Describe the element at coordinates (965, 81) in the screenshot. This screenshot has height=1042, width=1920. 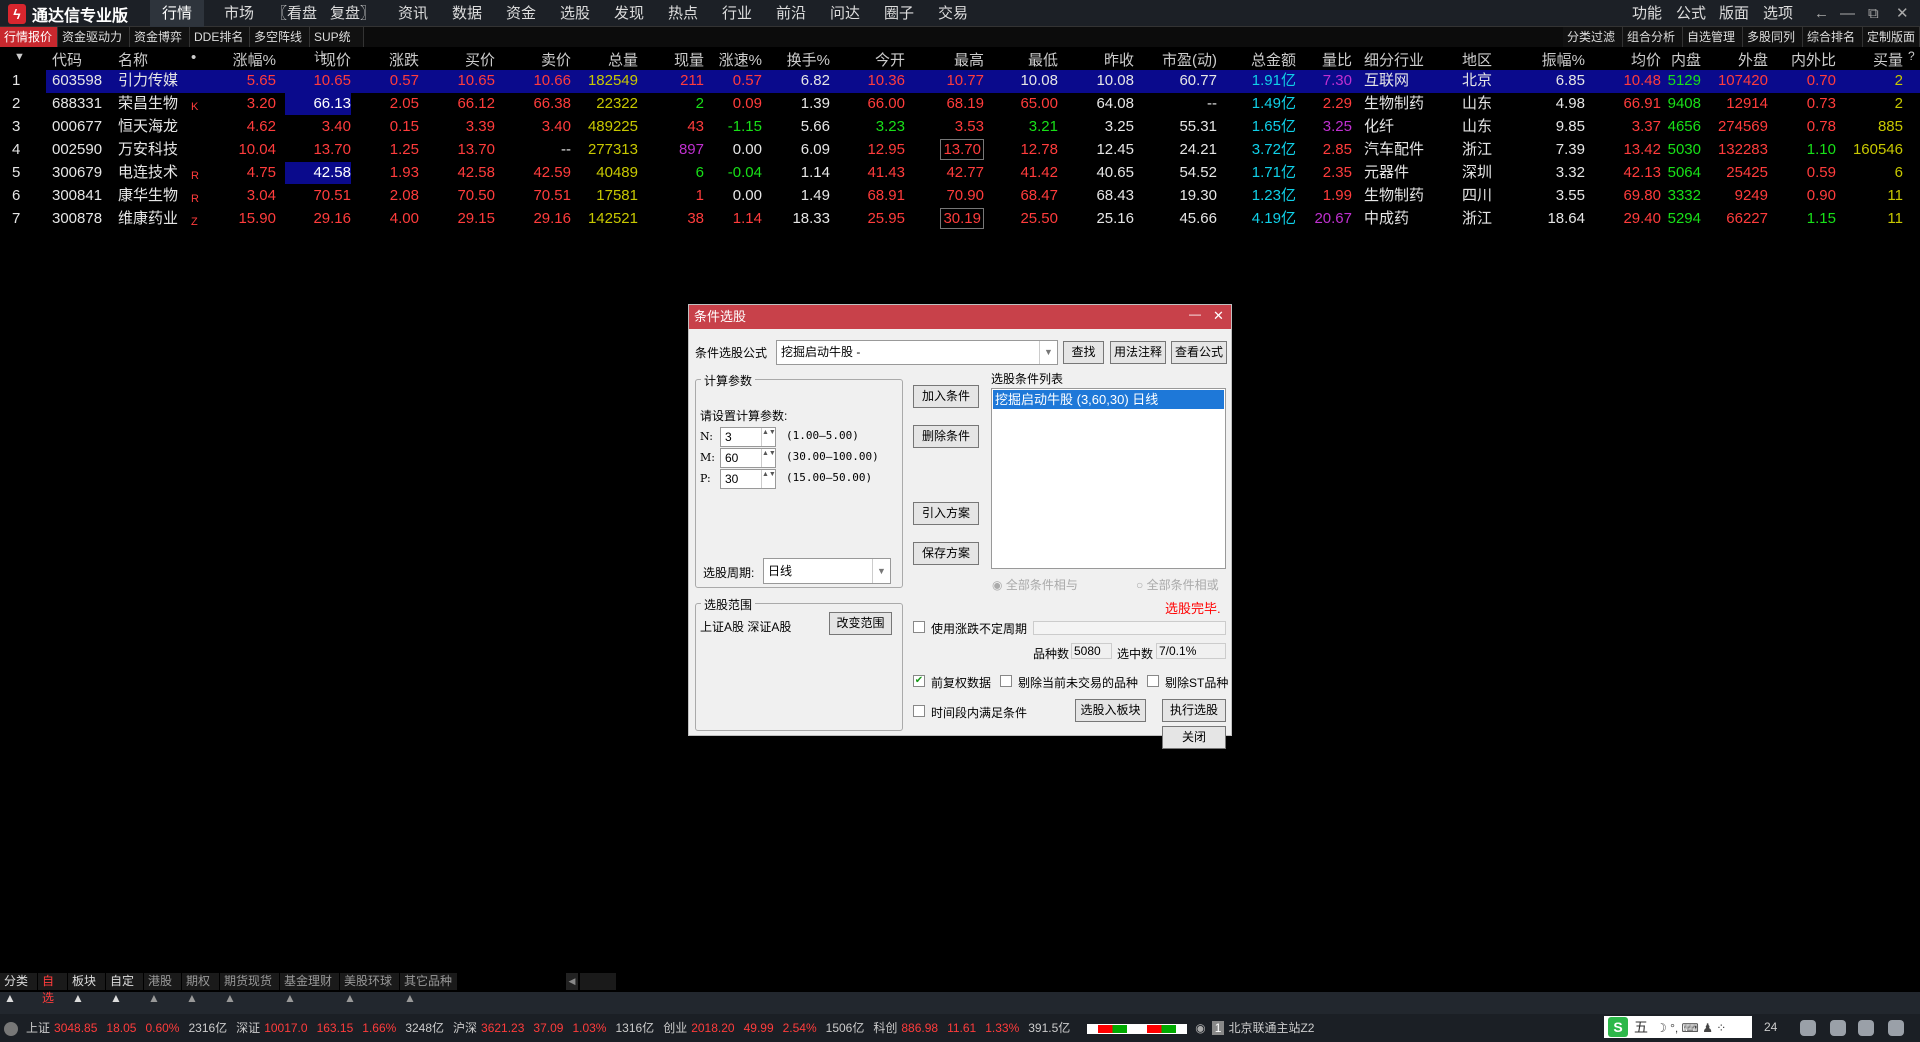
I see `table-cell: 10.77` at that location.